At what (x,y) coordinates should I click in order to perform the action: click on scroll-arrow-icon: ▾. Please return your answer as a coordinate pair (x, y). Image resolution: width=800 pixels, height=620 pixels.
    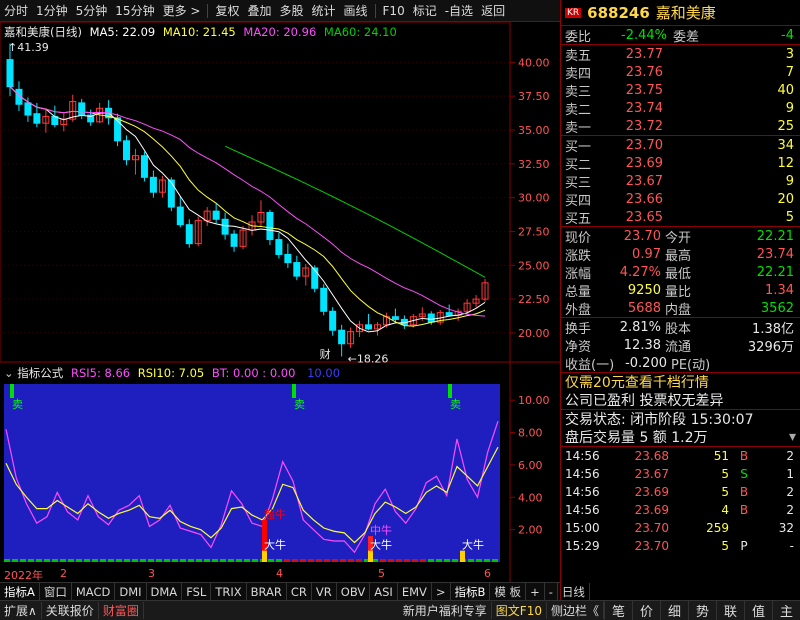
    Looking at the image, I should click on (792, 437).